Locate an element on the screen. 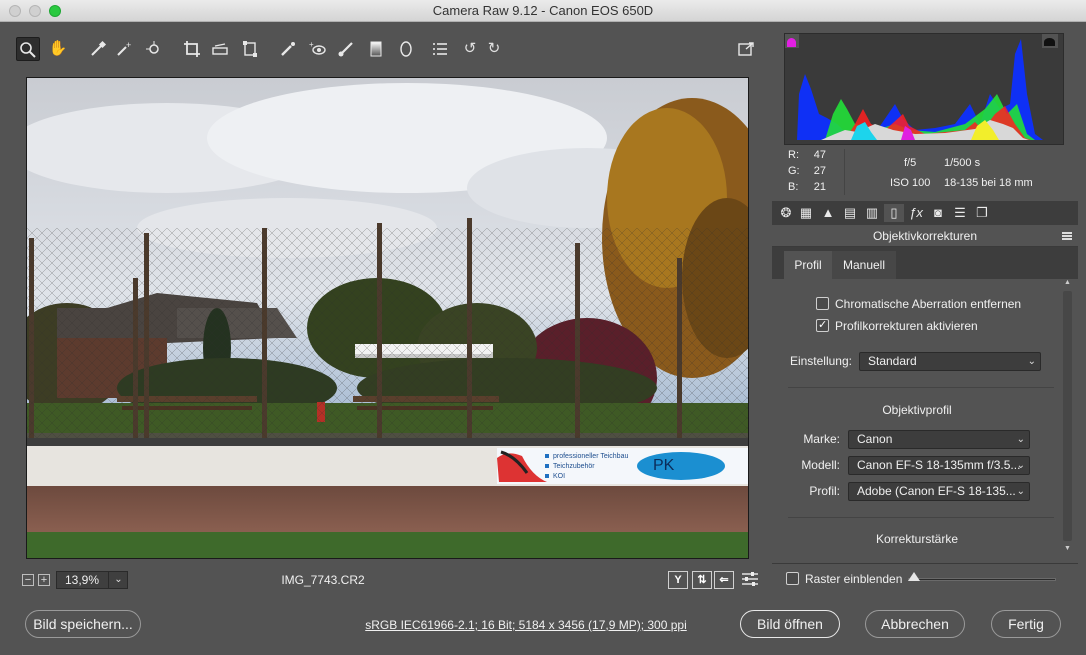 The height and width of the screenshot is (655, 1086). lens-corrections-icon: ▯ is located at coordinates (894, 213).